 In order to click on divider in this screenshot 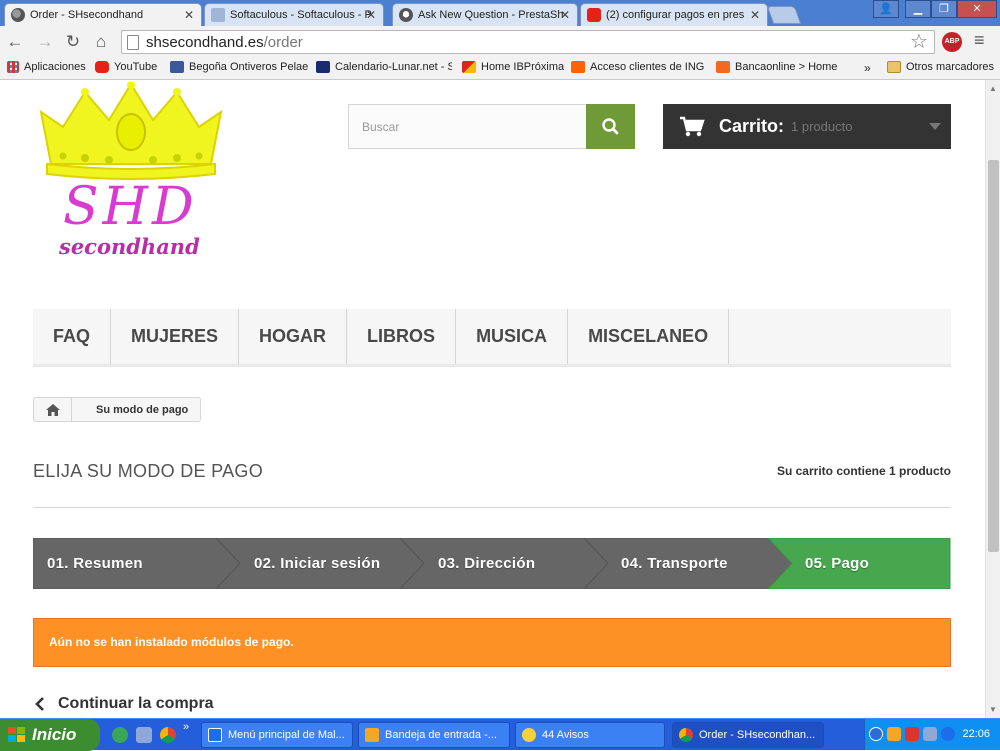, I will do `click(492, 507)`.